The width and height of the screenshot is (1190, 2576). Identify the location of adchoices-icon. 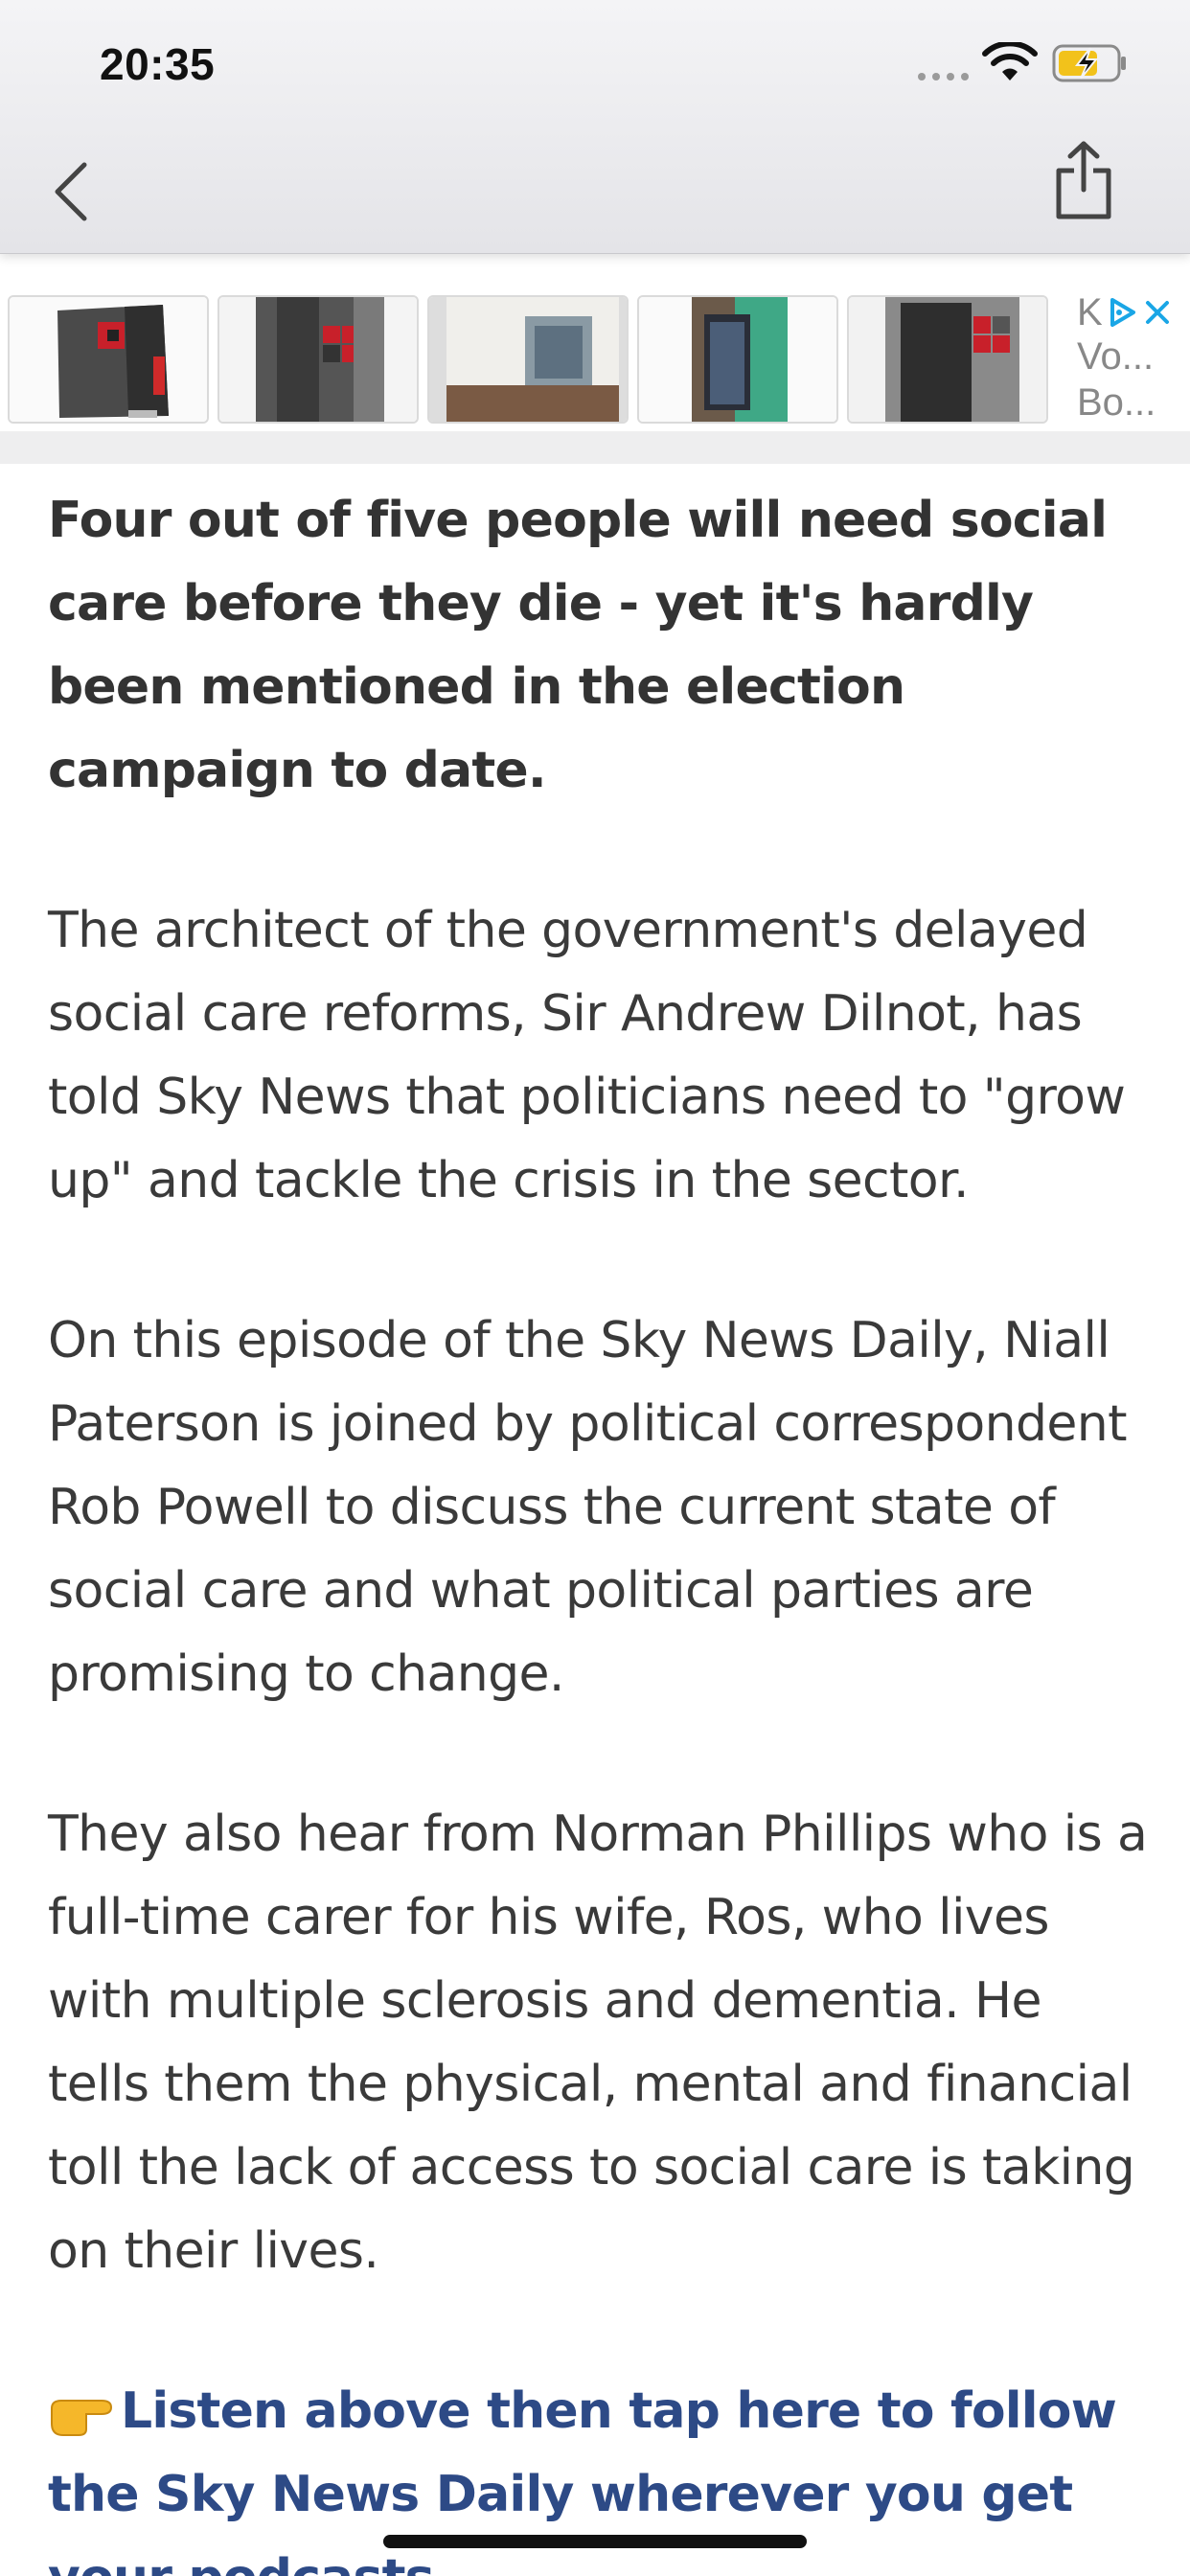
(1123, 312).